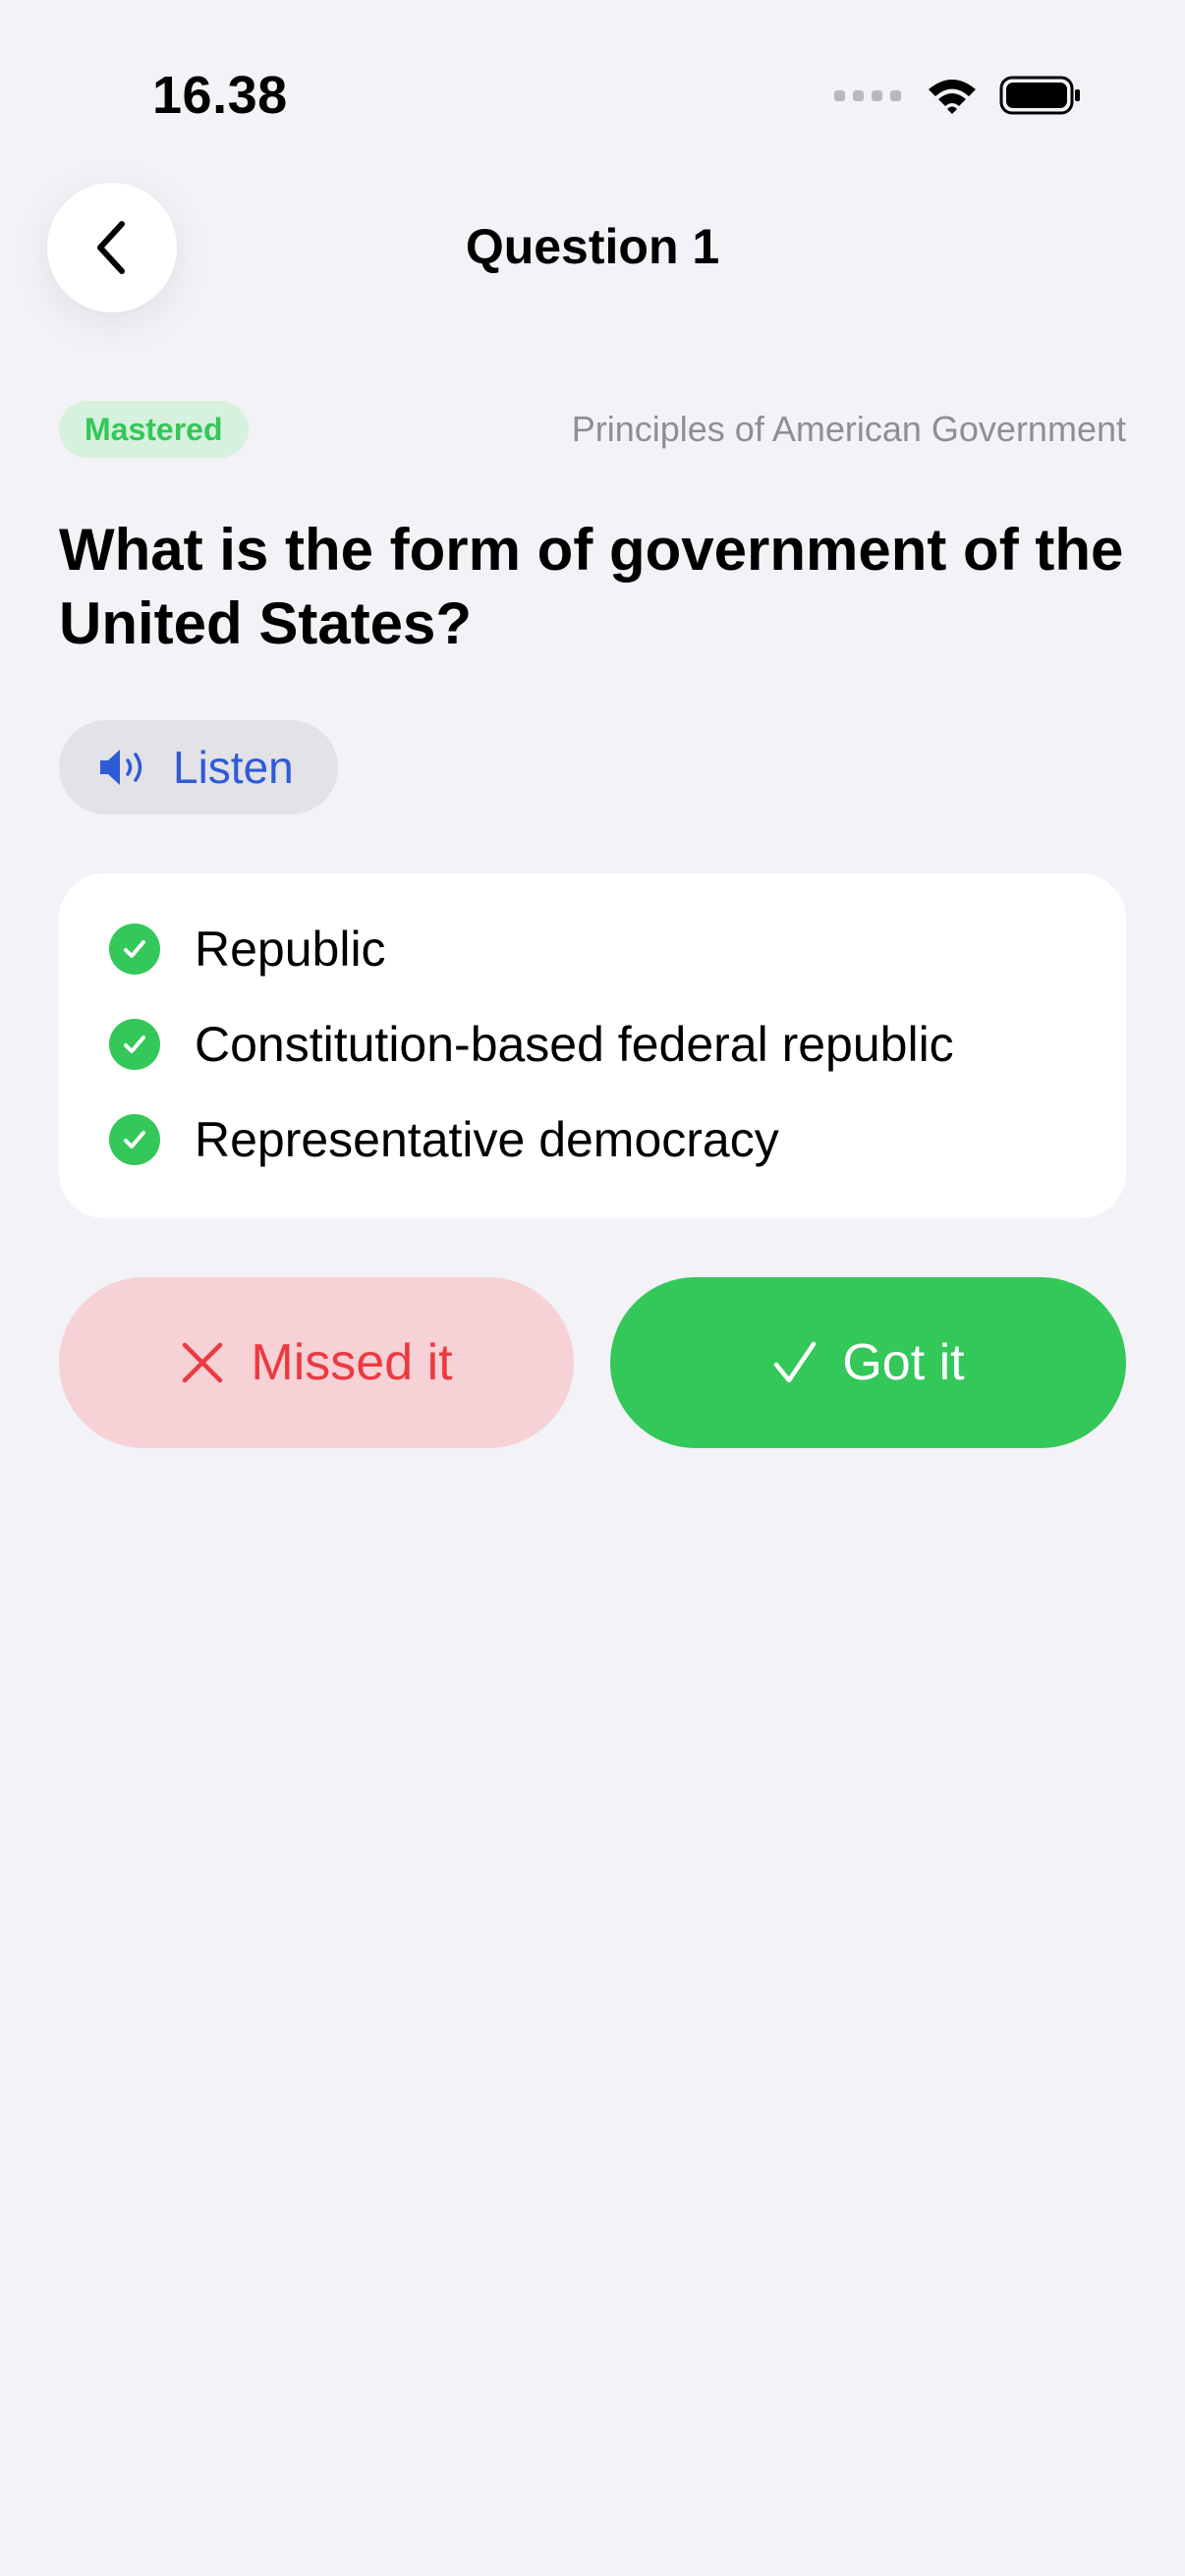  What do you see at coordinates (953, 97) in the screenshot?
I see `wifi-icon` at bounding box center [953, 97].